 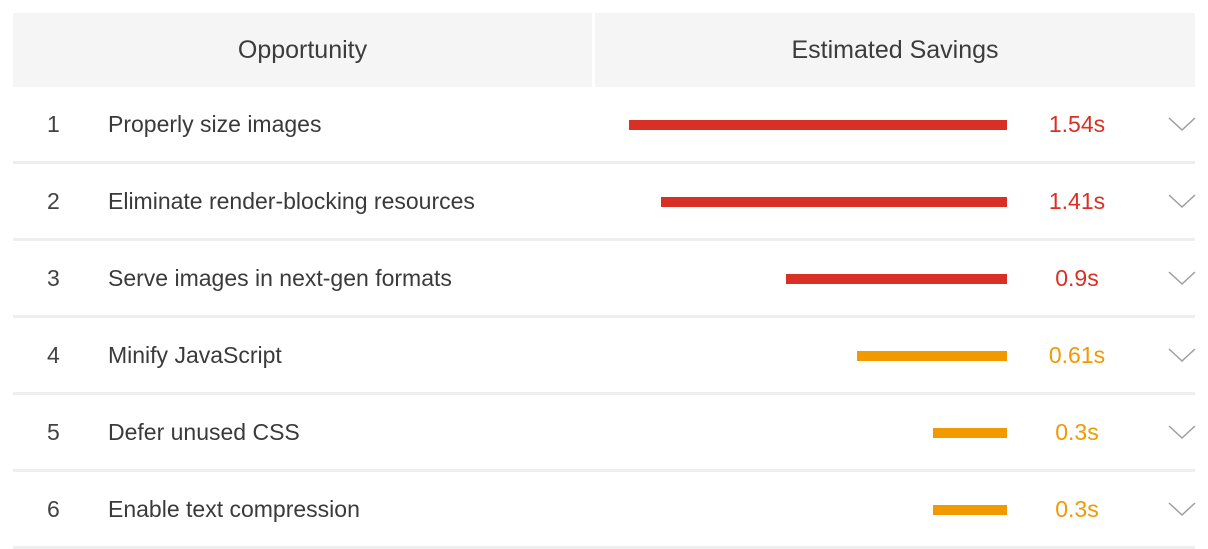 I want to click on estimated-savings-column-header: Estimated Savings, so click(x=895, y=50).